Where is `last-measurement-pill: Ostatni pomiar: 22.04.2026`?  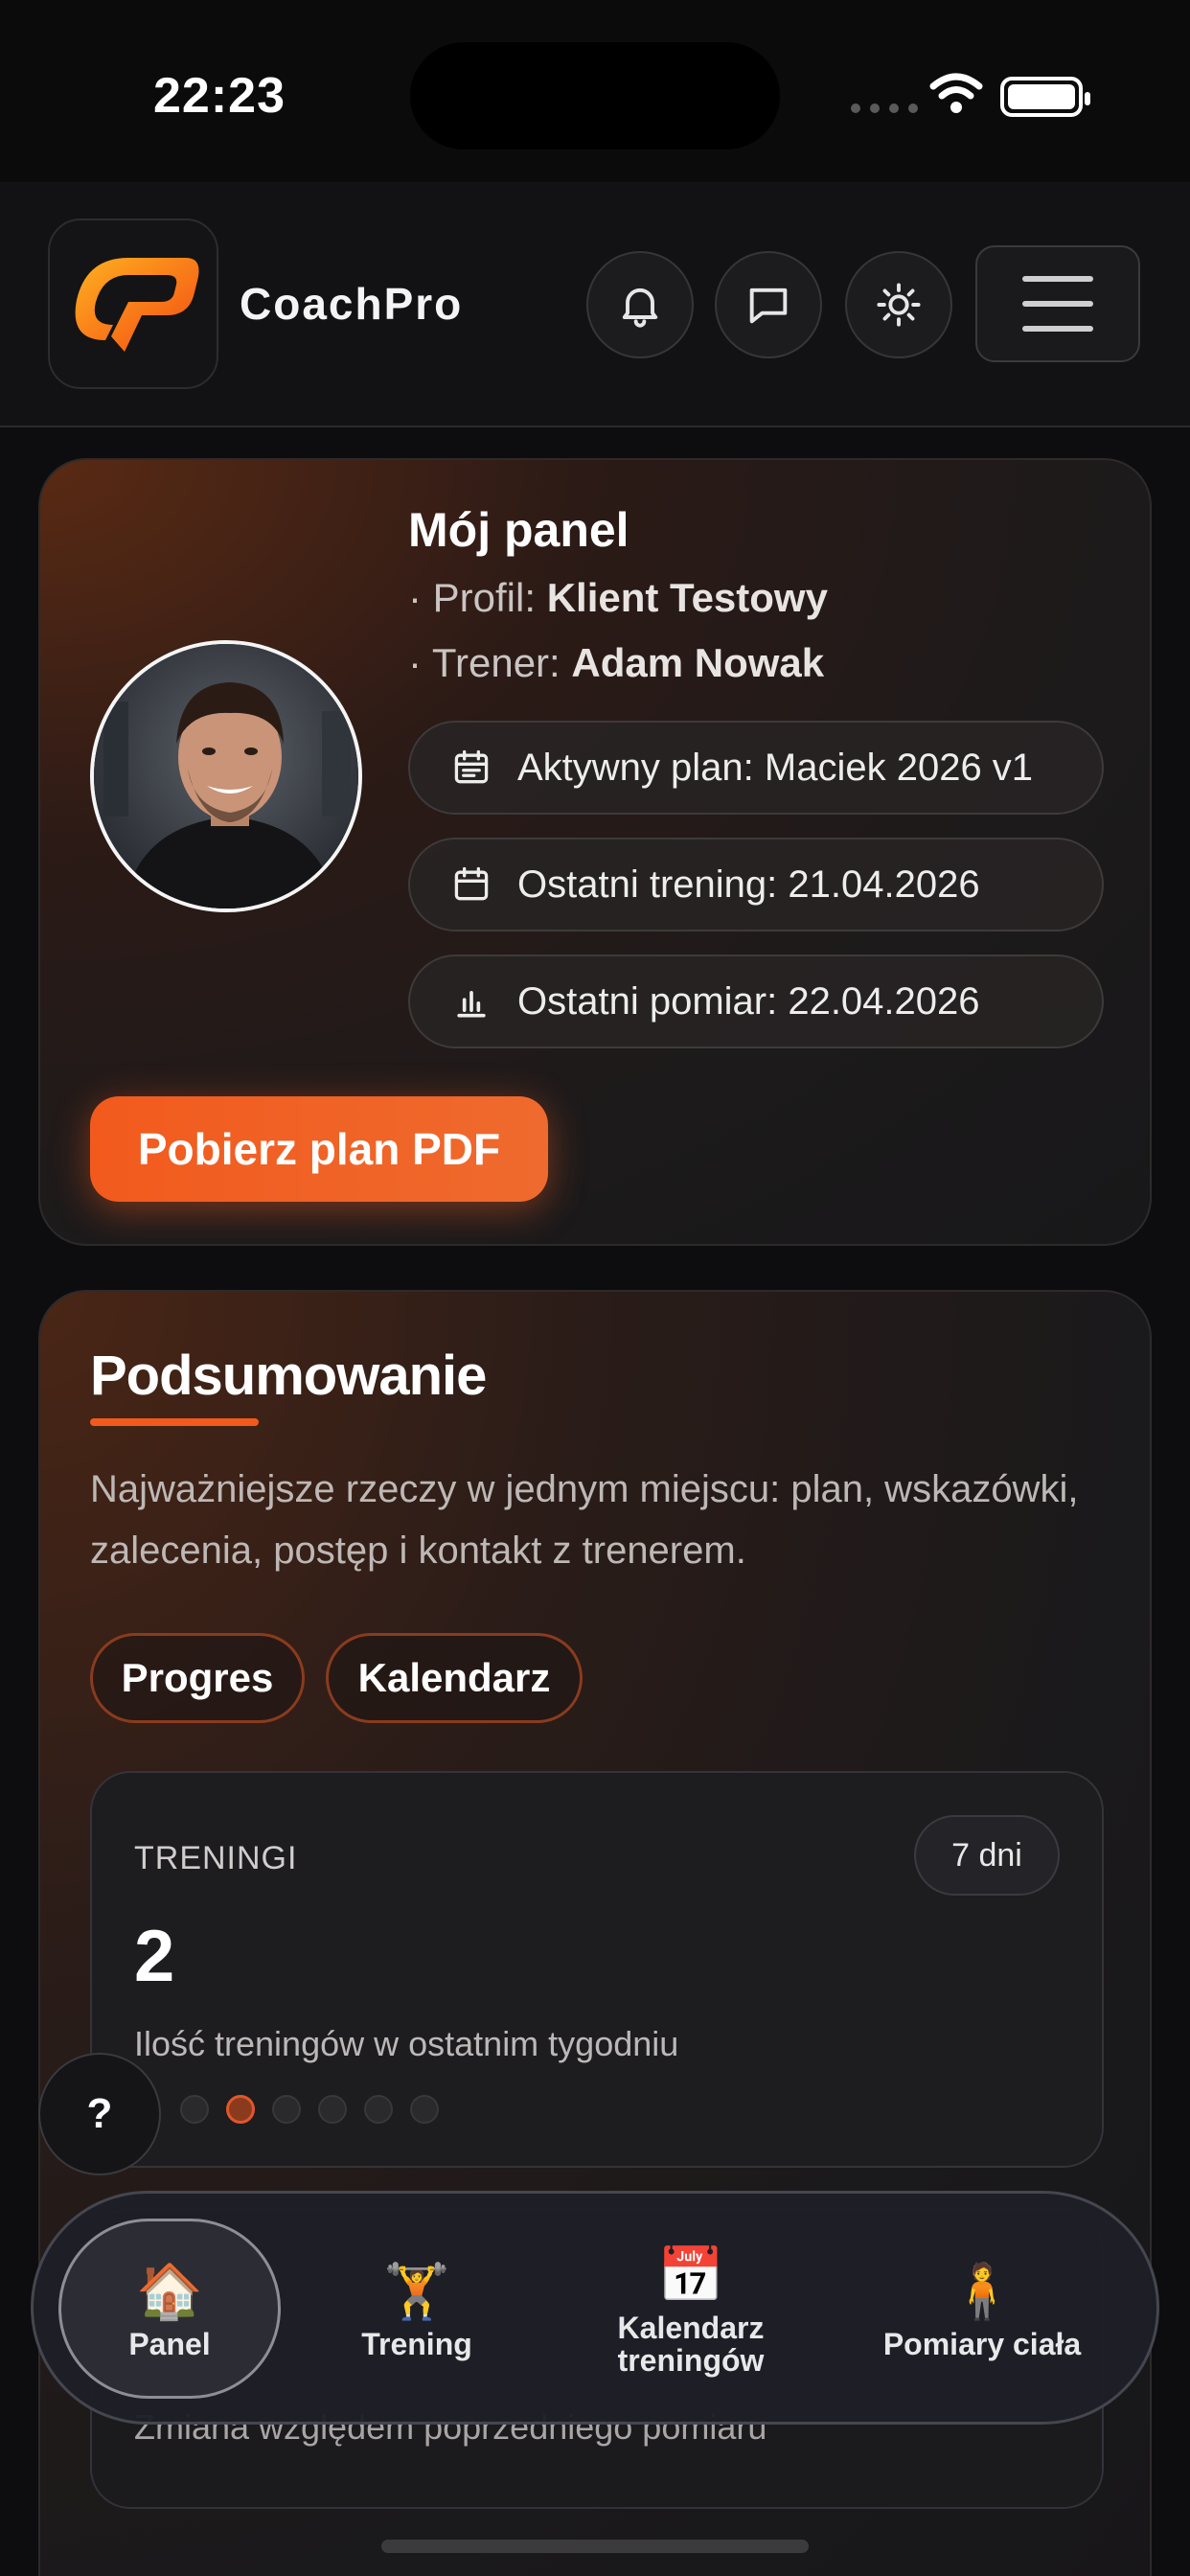 last-measurement-pill: Ostatni pomiar: 22.04.2026 is located at coordinates (756, 1001).